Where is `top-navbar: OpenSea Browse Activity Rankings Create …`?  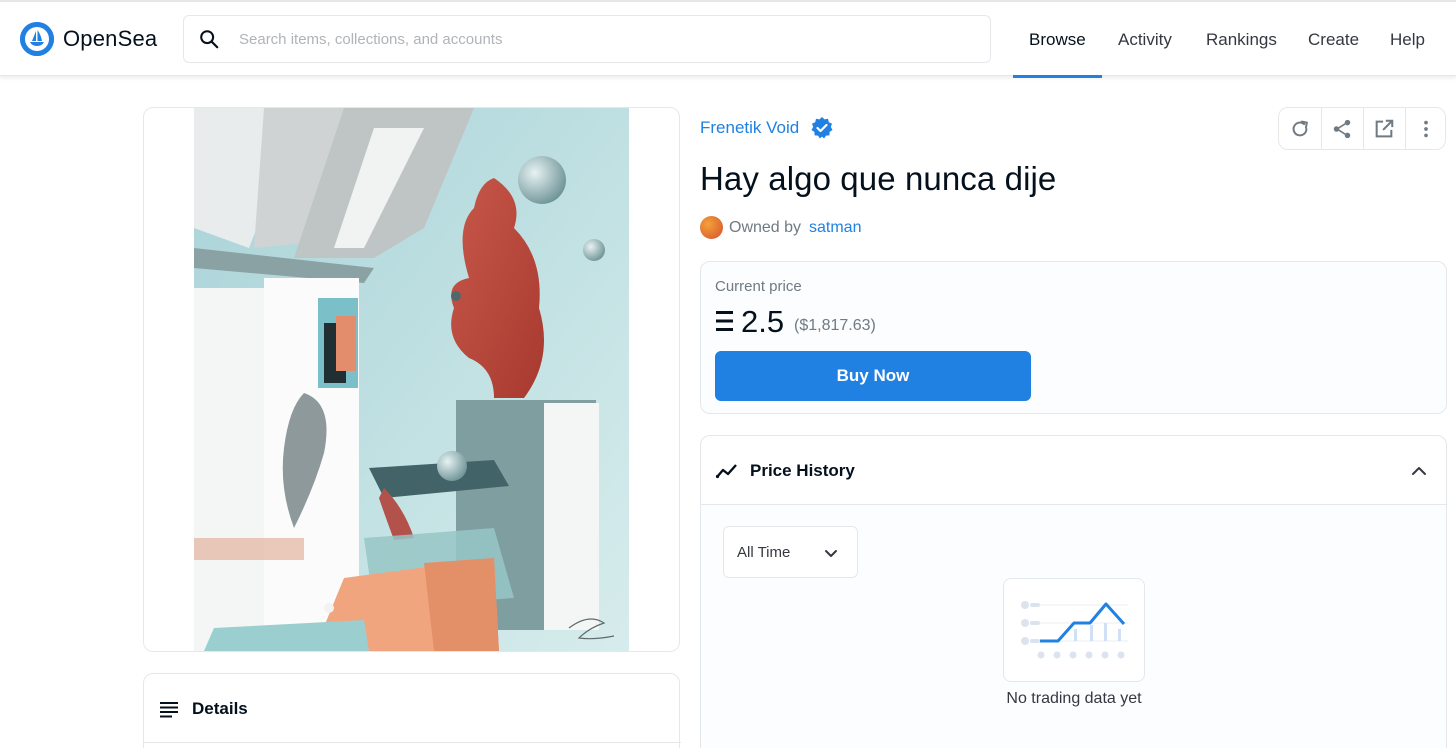
top-navbar: OpenSea Browse Activity Rankings Create … is located at coordinates (728, 40).